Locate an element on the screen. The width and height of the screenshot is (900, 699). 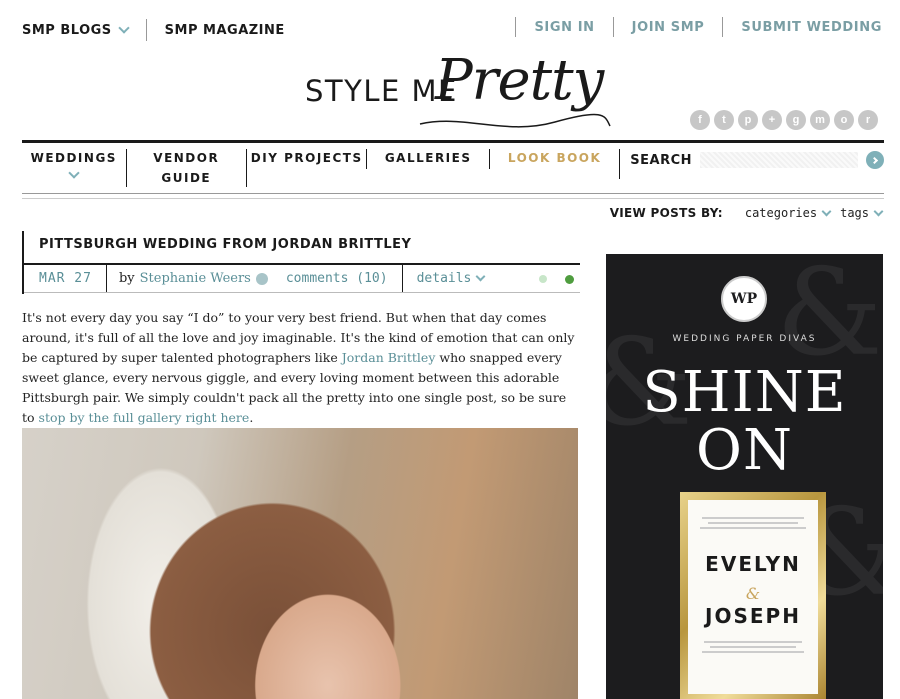
nav-guide-label: GUIDE is located at coordinates (186, 178).